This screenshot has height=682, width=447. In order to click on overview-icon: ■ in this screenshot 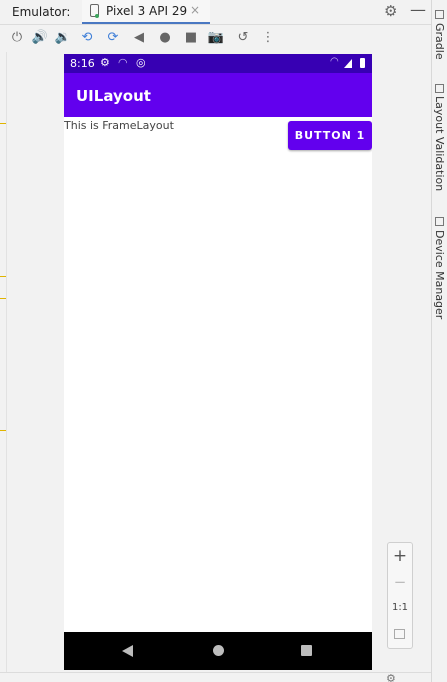, I will do `click(191, 38)`.